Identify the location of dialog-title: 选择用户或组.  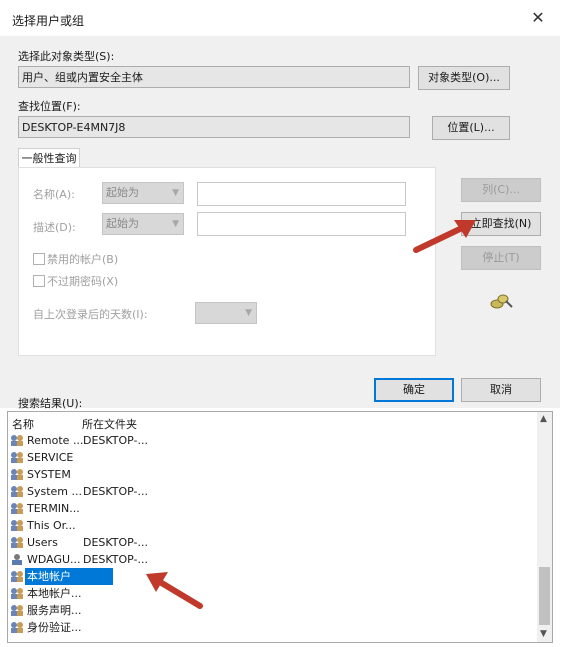
(48, 21).